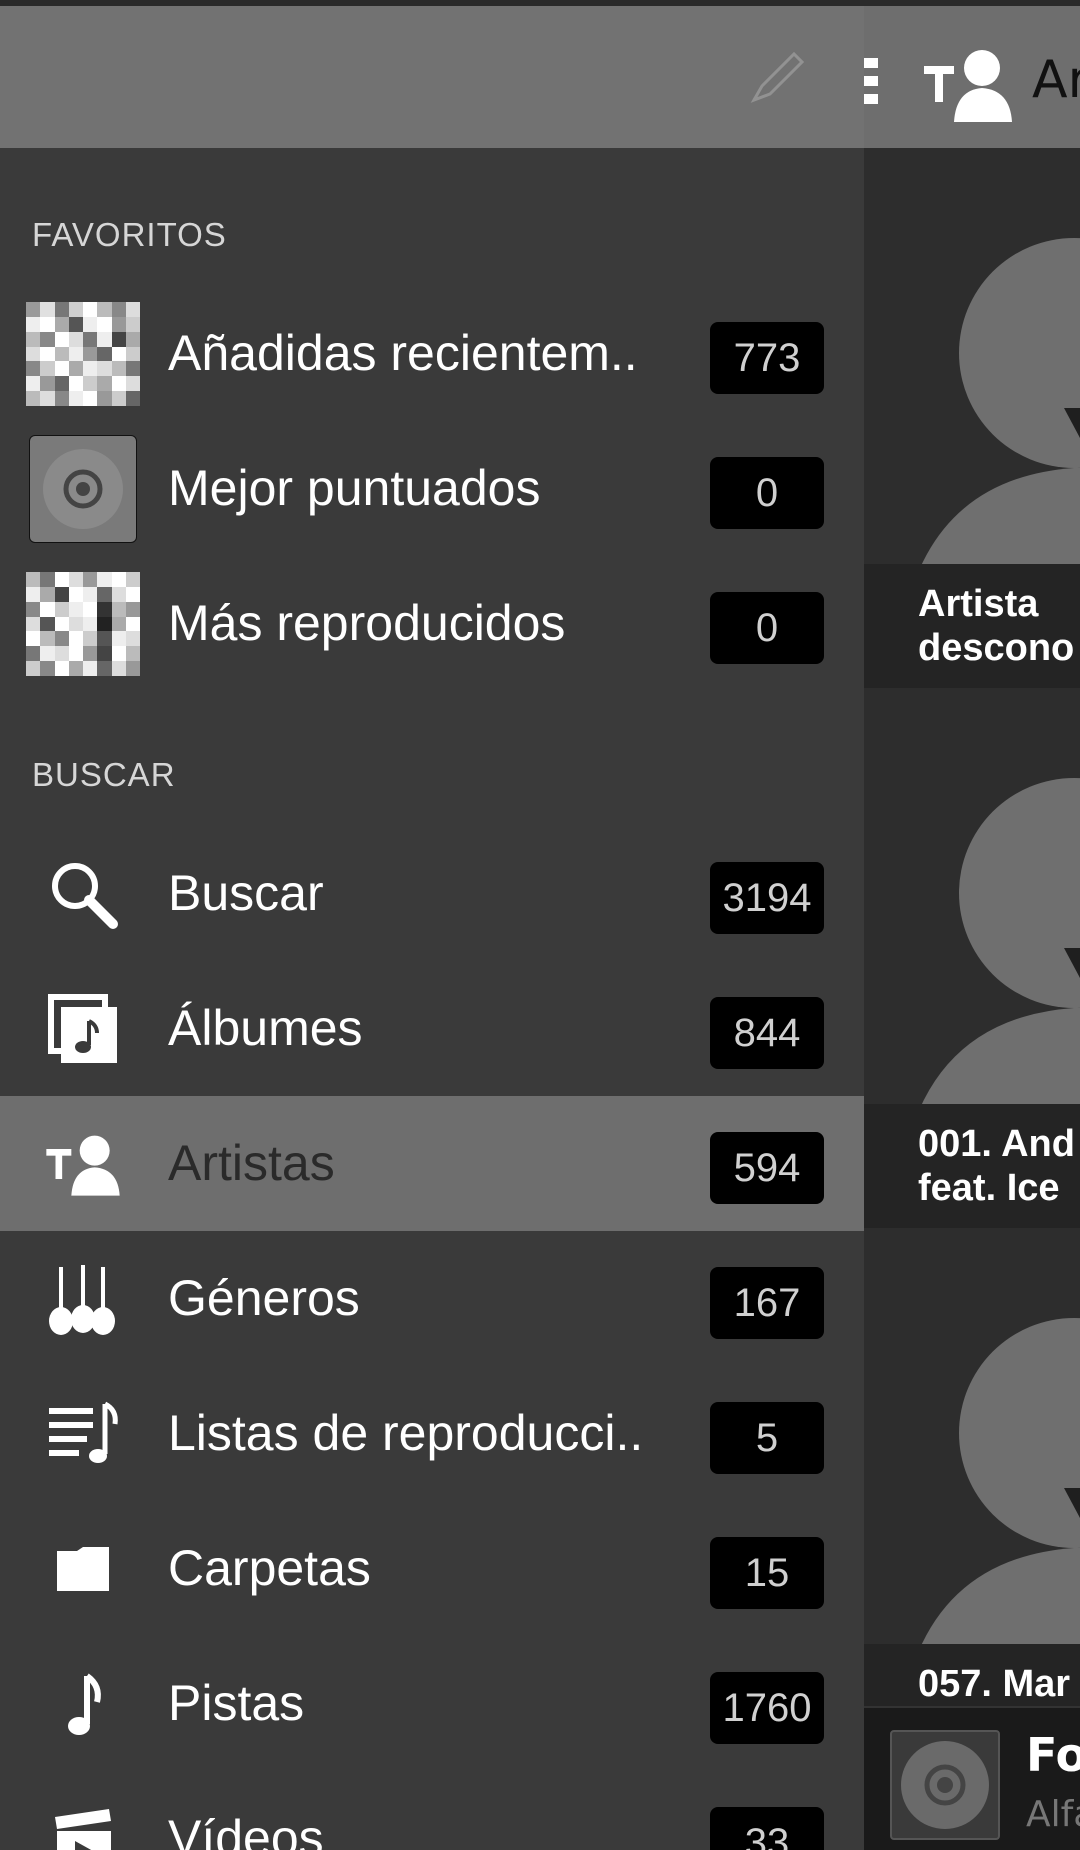 The height and width of the screenshot is (1850, 1080). I want to click on drawer-item-label: Añadidas recientem.., so click(403, 353).